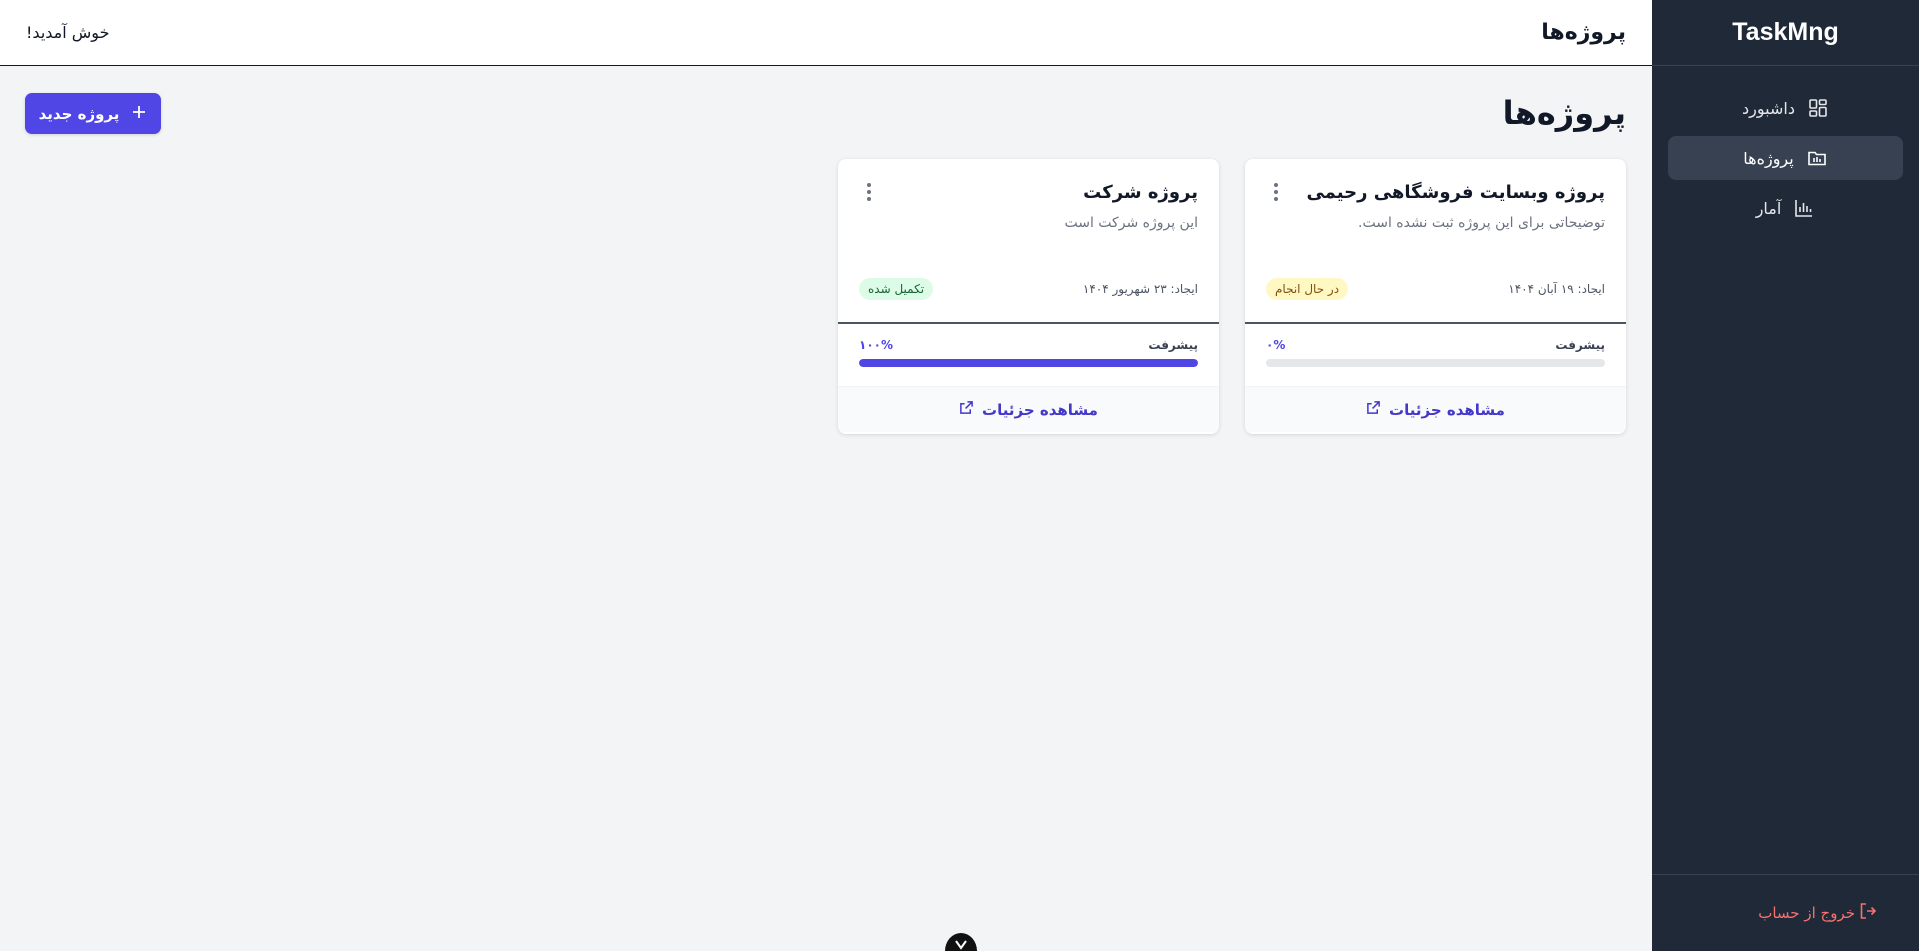 This screenshot has width=1919, height=951. I want to click on sidebar-item-label: آمار, so click(1768, 208).